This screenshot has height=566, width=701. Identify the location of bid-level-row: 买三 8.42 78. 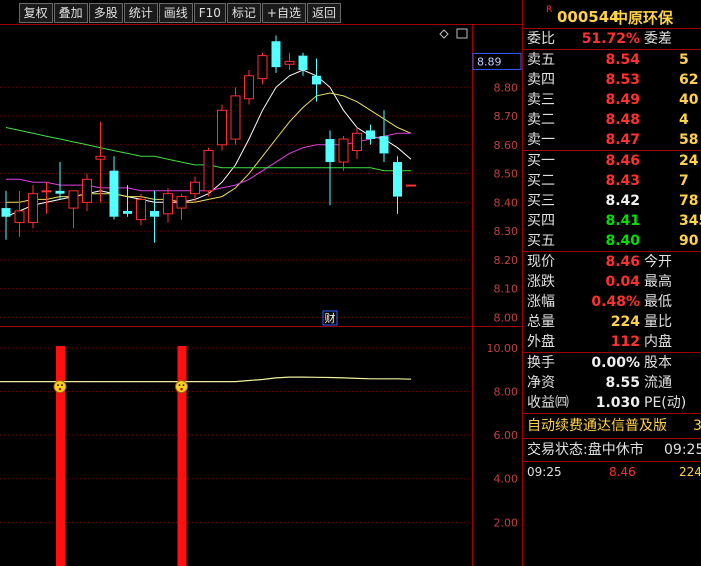
(612, 201).